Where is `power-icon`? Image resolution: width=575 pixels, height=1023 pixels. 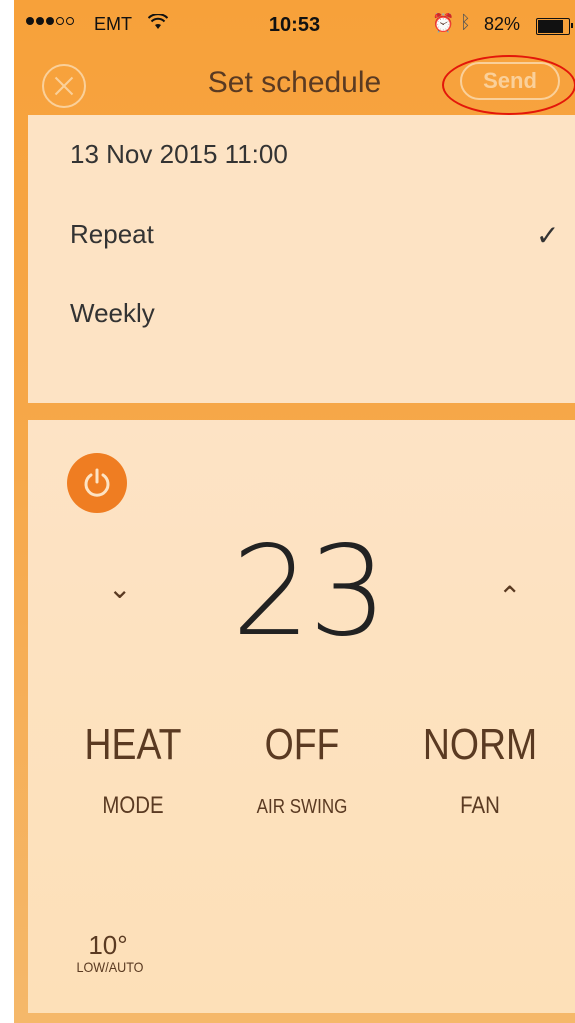
power-icon is located at coordinates (97, 482).